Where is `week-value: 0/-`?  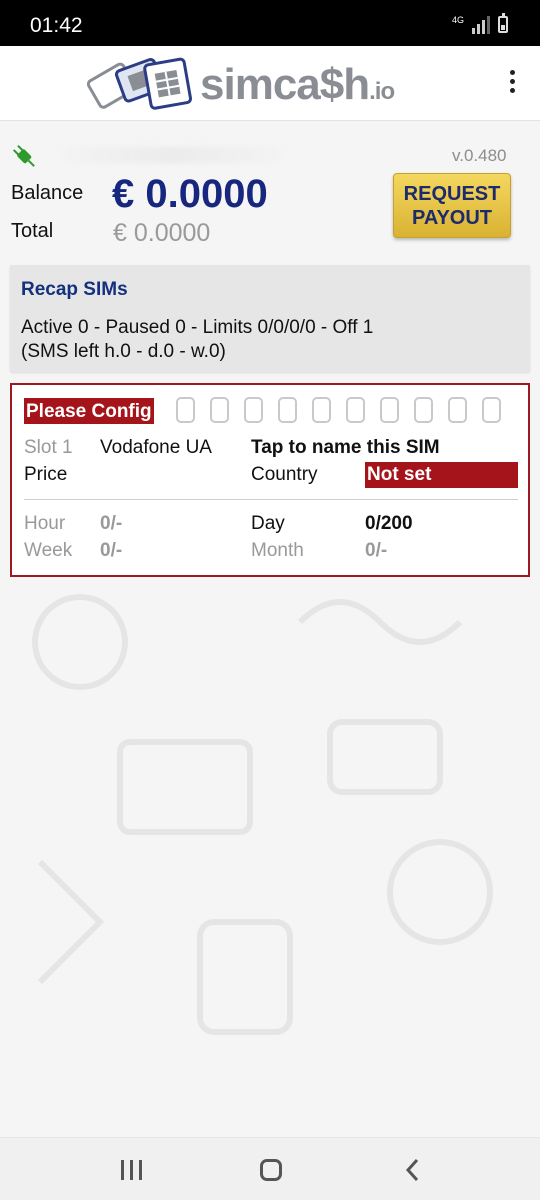
week-value: 0/- is located at coordinates (111, 550).